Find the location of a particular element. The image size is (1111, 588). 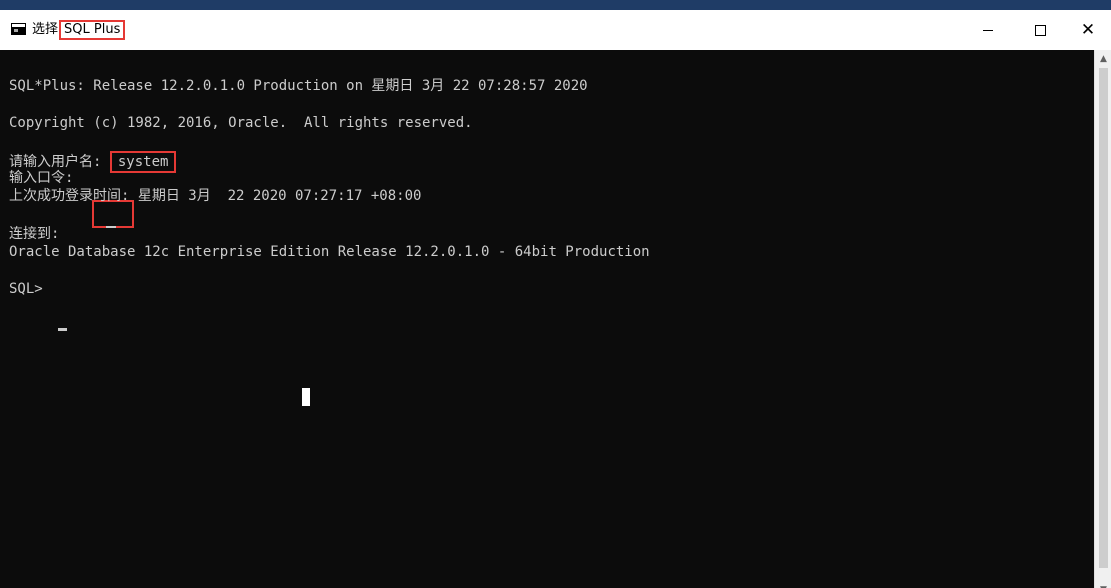

username-prompt: 请输入用户名: is located at coordinates (55, 162).